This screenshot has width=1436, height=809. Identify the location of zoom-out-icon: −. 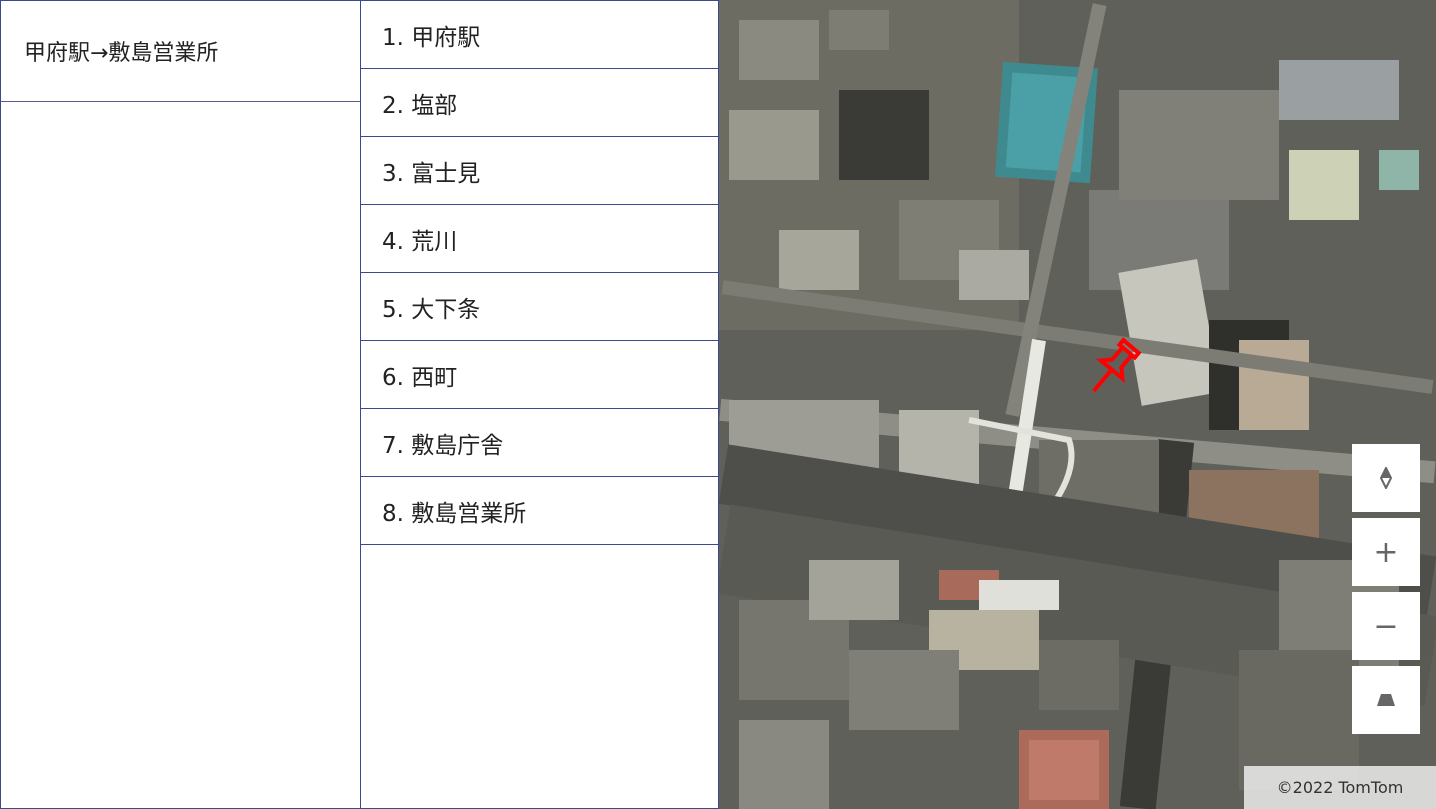
(1386, 626).